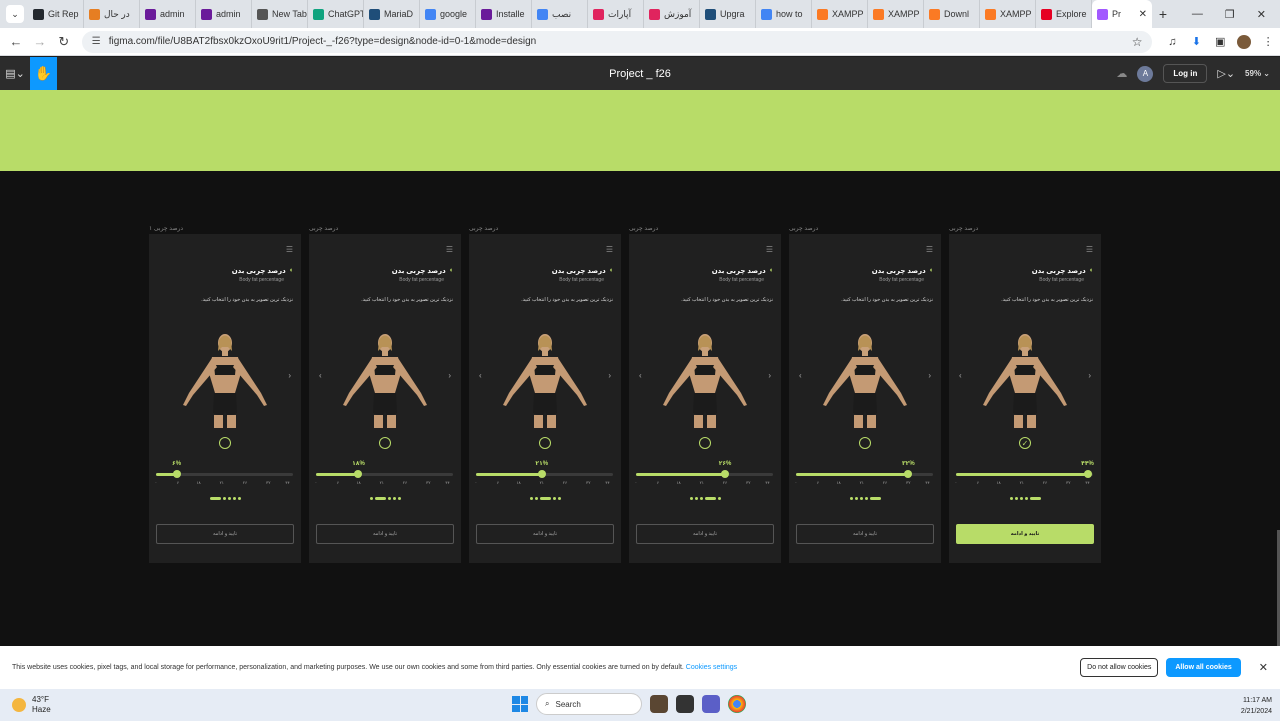 The height and width of the screenshot is (721, 1280). Describe the element at coordinates (1244, 41) in the screenshot. I see `profile-avatar` at that location.